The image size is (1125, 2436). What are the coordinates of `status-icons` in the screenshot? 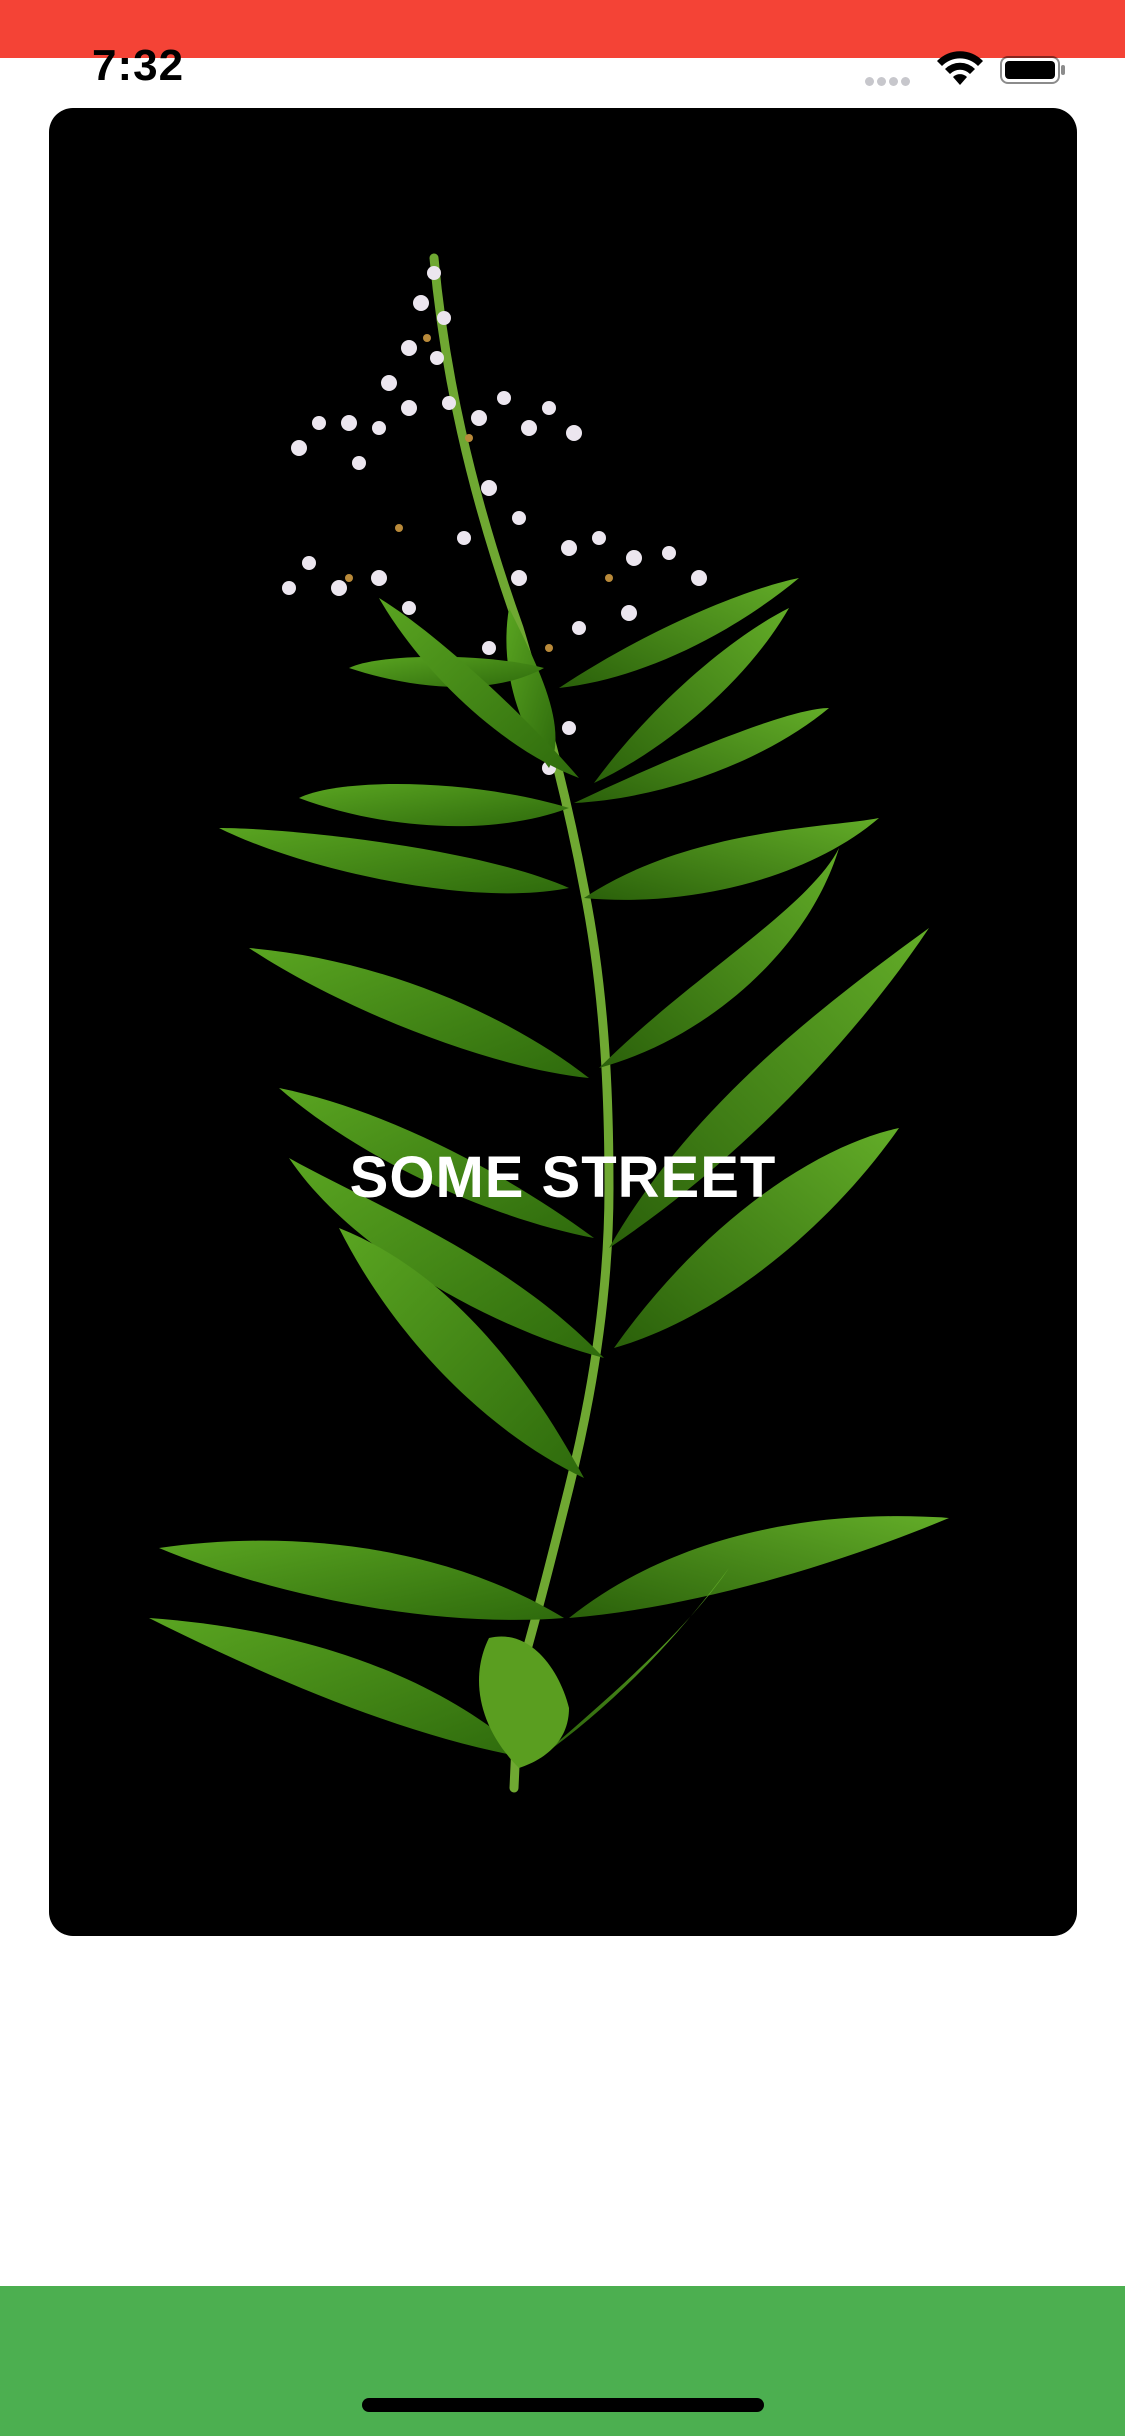 It's located at (975, 71).